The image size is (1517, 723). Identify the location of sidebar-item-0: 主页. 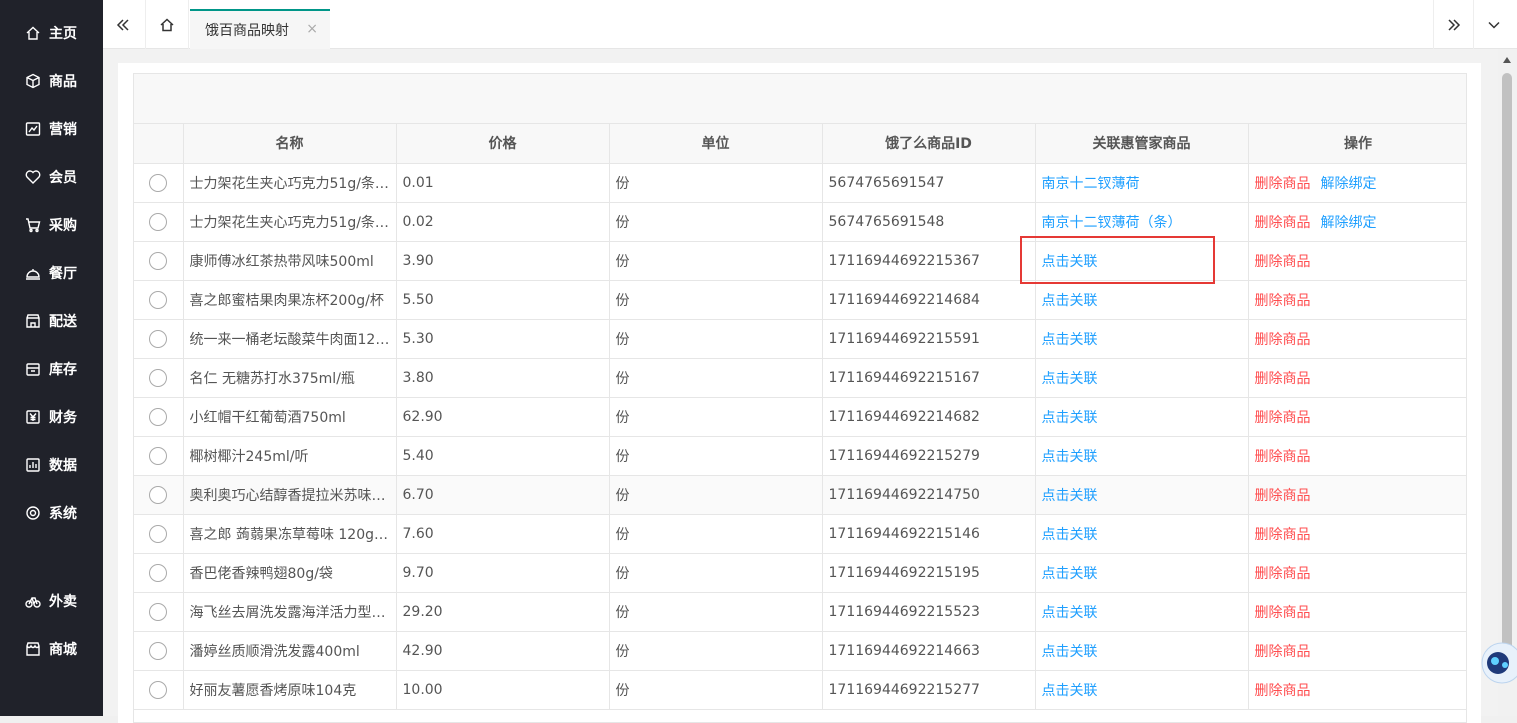
(51, 33).